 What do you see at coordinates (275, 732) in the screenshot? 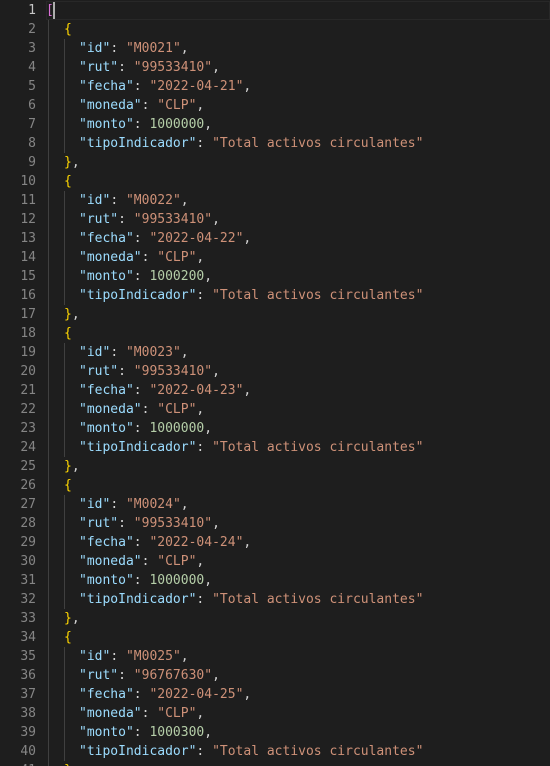
I see `code-line: 39 "monto": 1000300,` at bounding box center [275, 732].